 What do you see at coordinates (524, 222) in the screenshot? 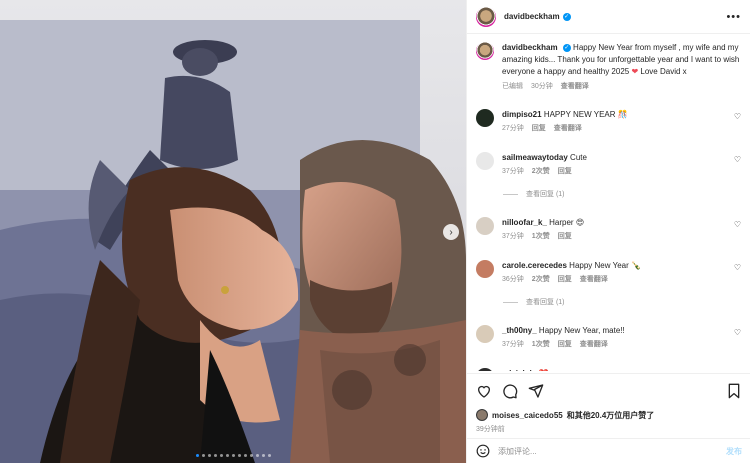
I see `comment-username: nilloofar_k_` at bounding box center [524, 222].